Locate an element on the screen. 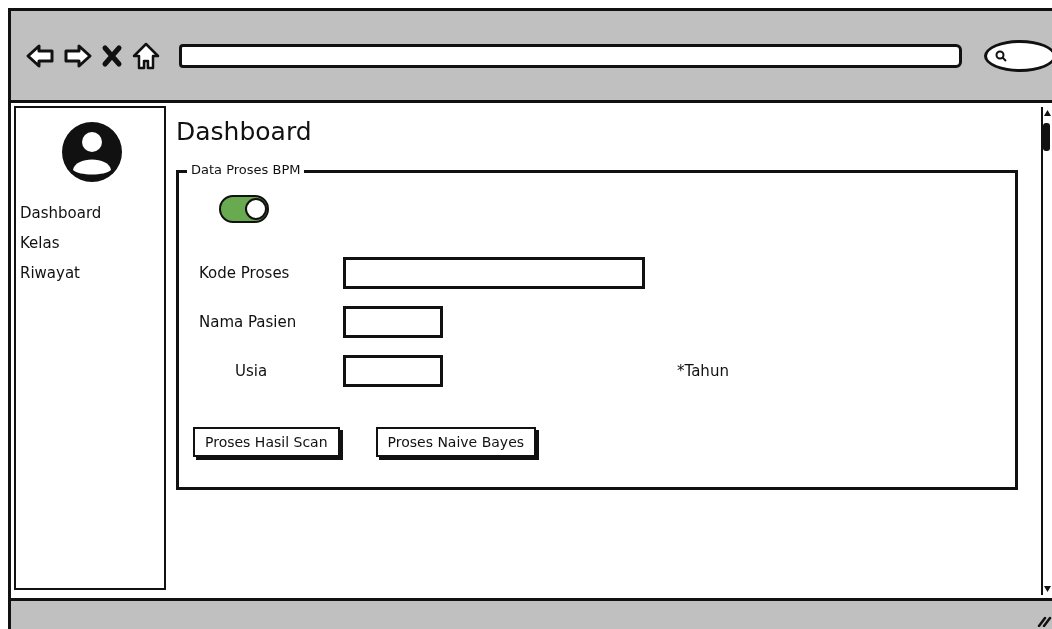  action-button: Proses Hasil Scan is located at coordinates (266, 442).